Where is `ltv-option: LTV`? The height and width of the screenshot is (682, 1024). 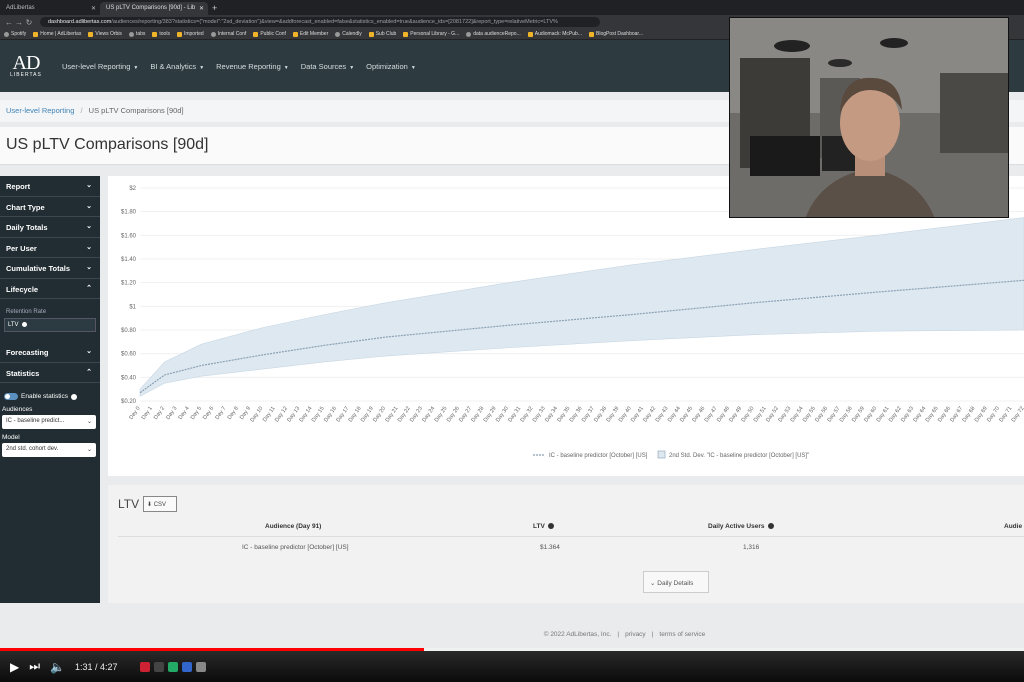
ltv-option: LTV is located at coordinates (50, 325).